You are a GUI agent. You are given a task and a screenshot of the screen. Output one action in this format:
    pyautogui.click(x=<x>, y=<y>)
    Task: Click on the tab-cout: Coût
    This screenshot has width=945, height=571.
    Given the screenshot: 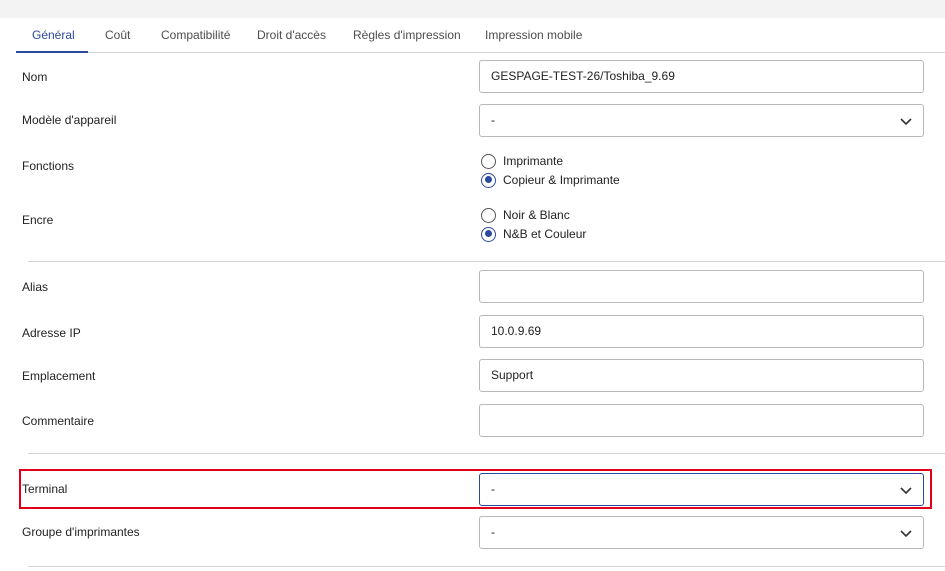 What is the action you would take?
    pyautogui.click(x=117, y=35)
    